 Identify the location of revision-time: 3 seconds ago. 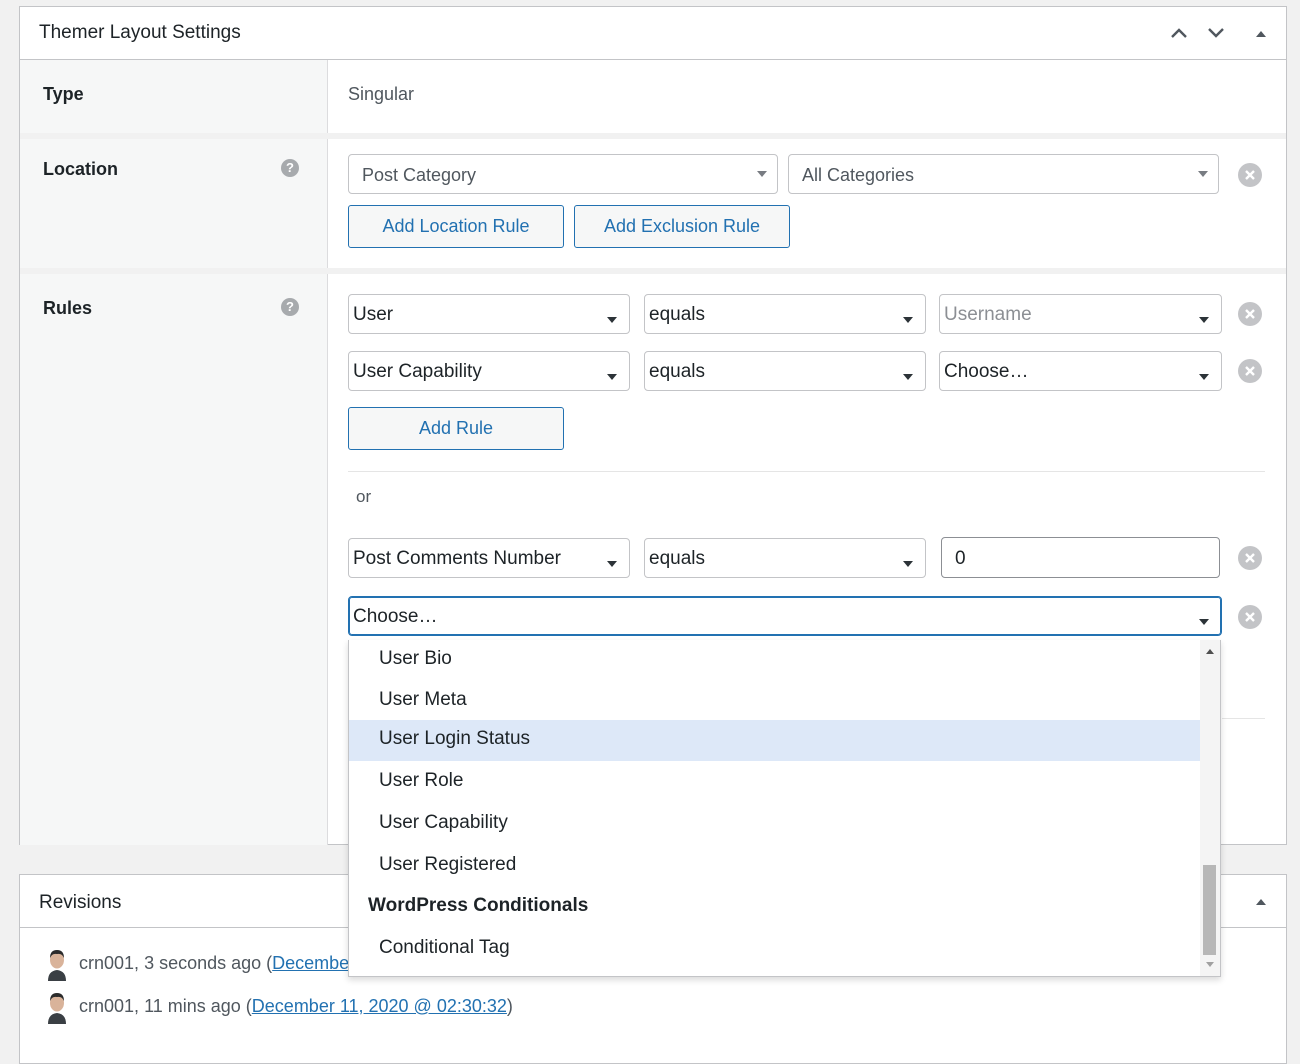
(203, 963).